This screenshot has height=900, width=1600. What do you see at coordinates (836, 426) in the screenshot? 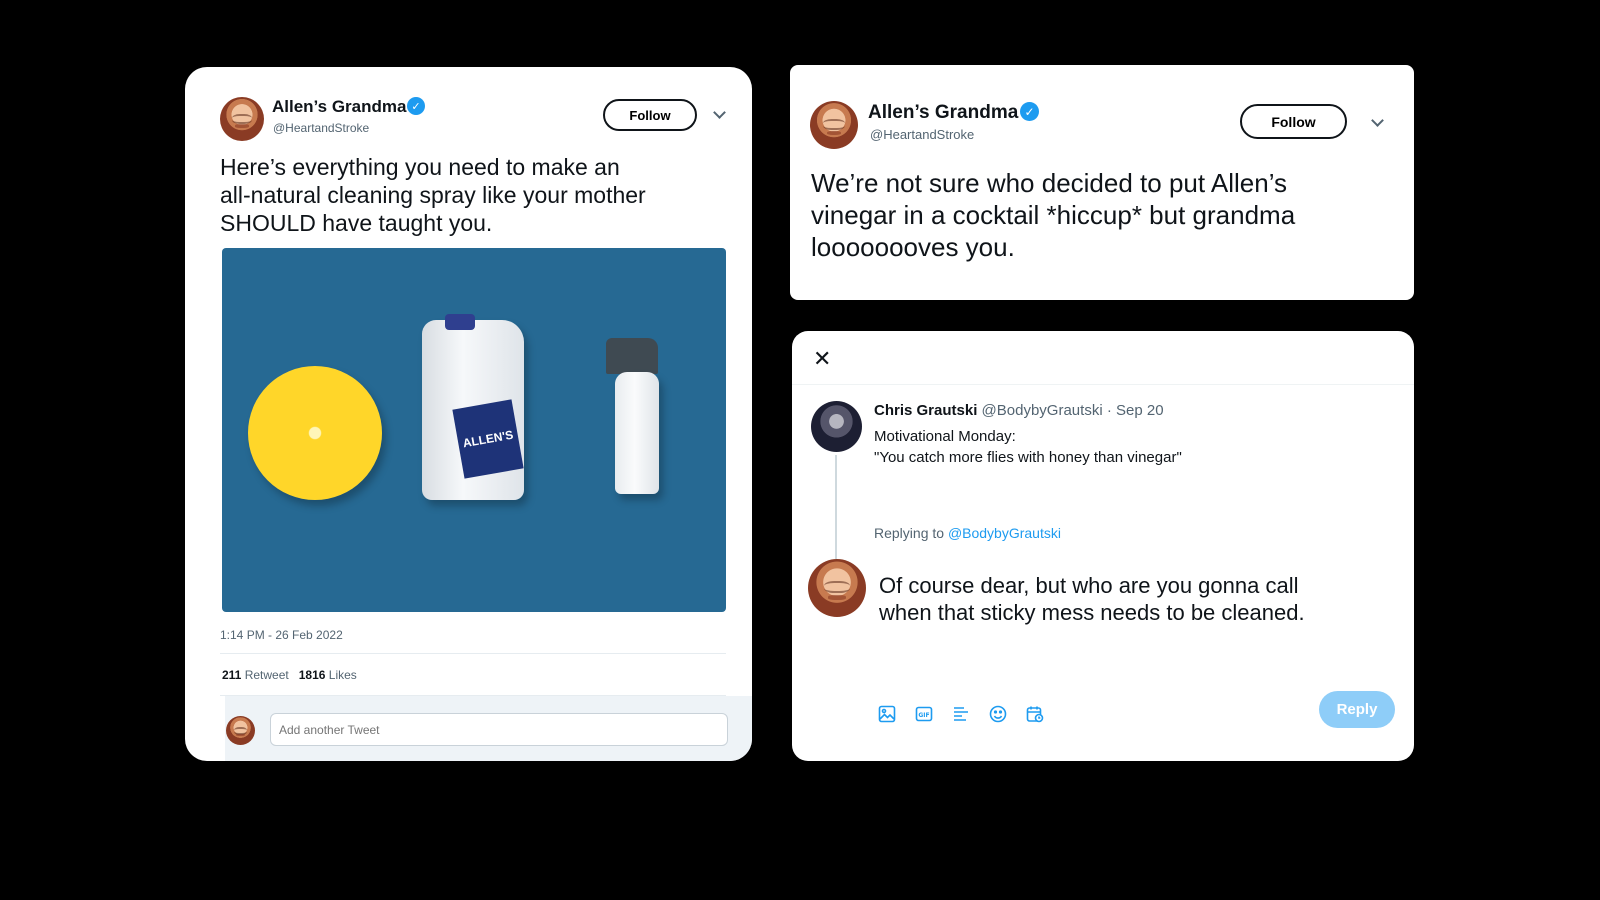
I see `original-author-avatar` at bounding box center [836, 426].